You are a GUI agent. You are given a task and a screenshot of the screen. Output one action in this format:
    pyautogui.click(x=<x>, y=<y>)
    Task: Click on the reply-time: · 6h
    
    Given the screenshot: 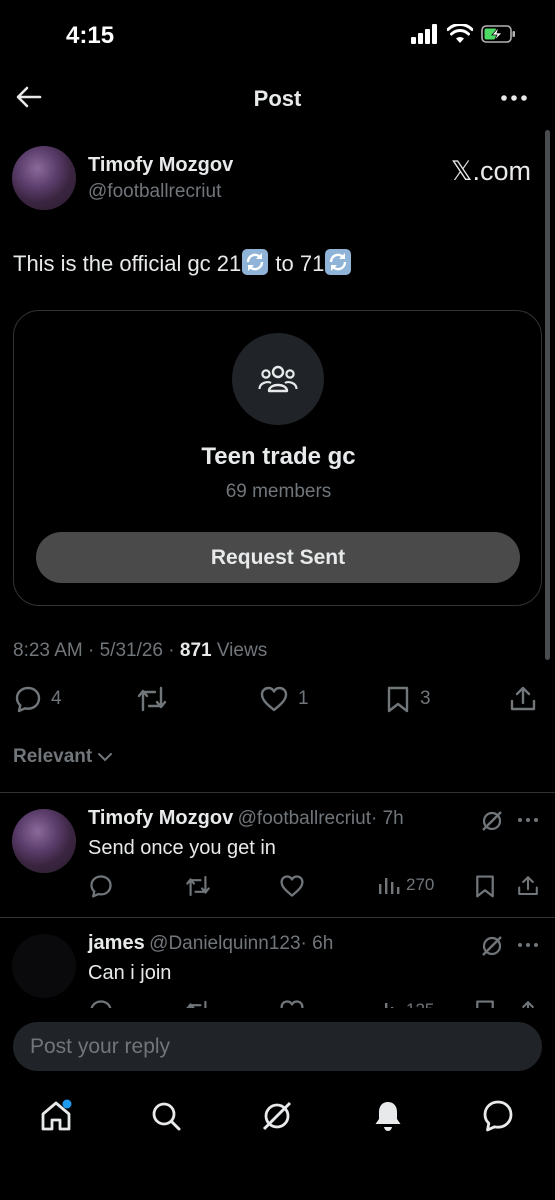 What is the action you would take?
    pyautogui.click(x=317, y=943)
    